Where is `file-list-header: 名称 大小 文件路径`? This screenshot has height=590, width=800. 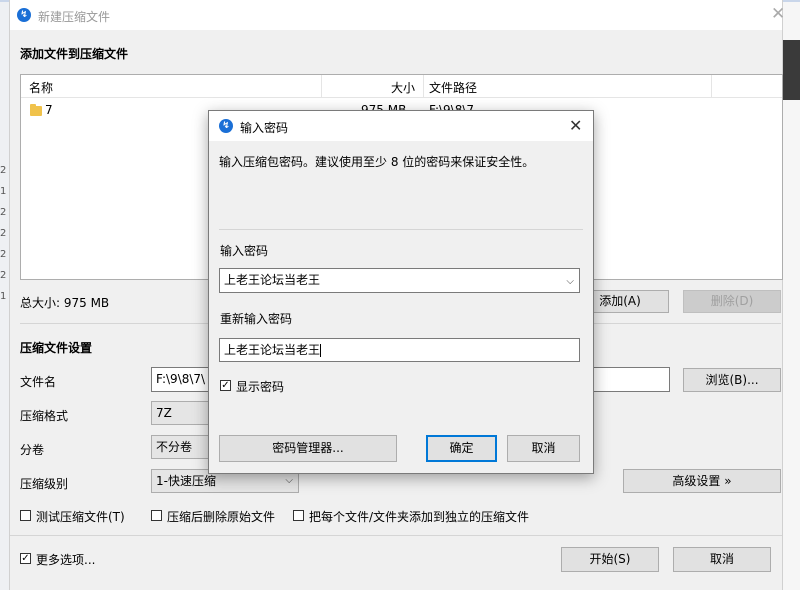 file-list-header: 名称 大小 文件路径 is located at coordinates (401, 86).